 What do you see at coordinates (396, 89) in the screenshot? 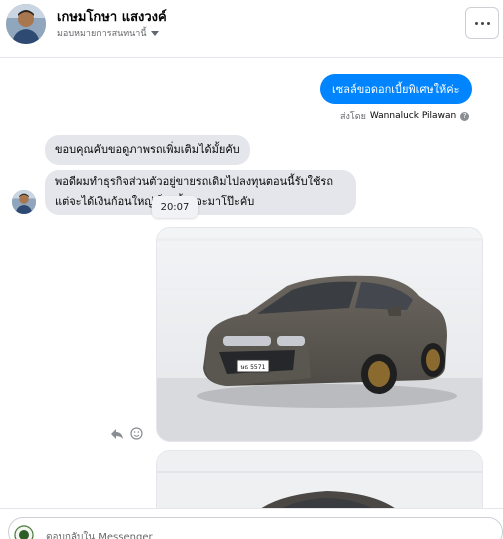
I see `outgoing-message: เซลล์ขอดอกเบี้ยพิเศษให้ค่ะ` at bounding box center [396, 89].